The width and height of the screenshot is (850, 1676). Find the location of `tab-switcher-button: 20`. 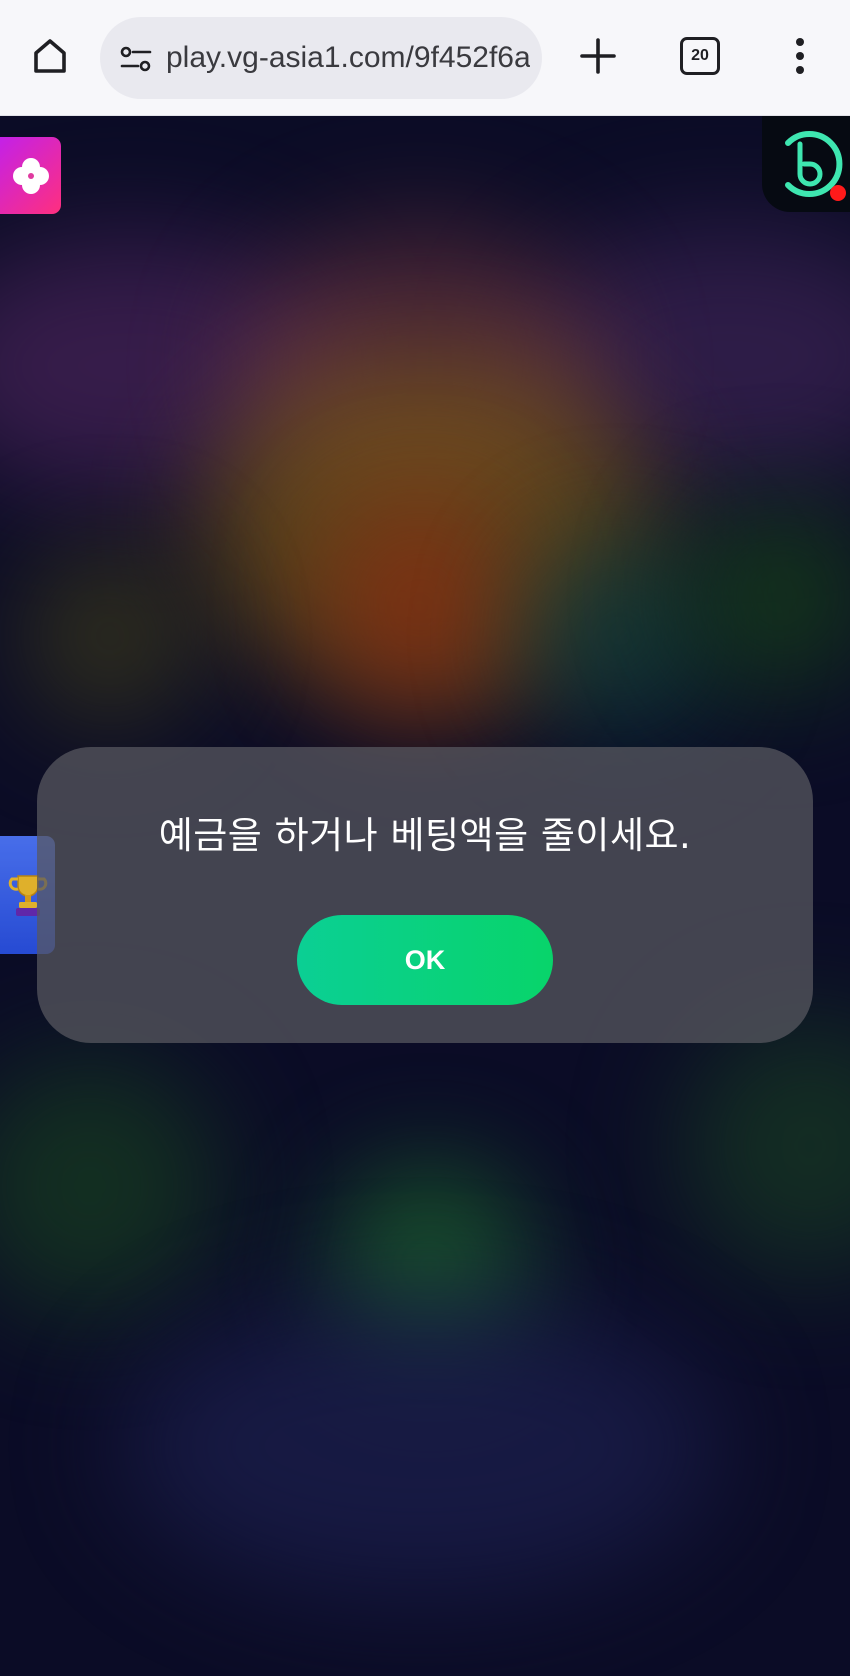

tab-switcher-button: 20 is located at coordinates (700, 56).